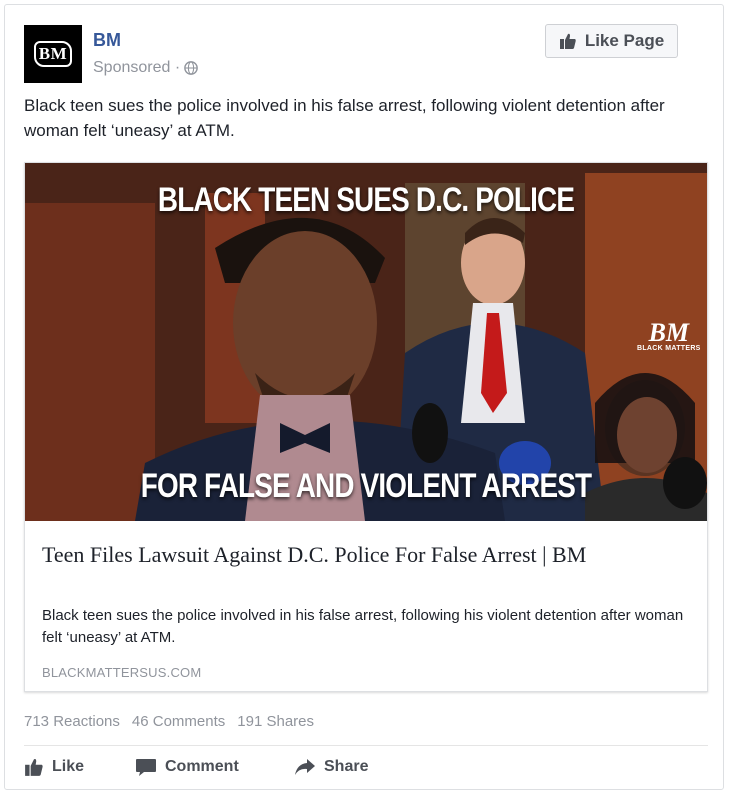 Image resolution: width=730 pixels, height=800 pixels. Describe the element at coordinates (624, 40) in the screenshot. I see `like-page-label: Like Page` at that location.